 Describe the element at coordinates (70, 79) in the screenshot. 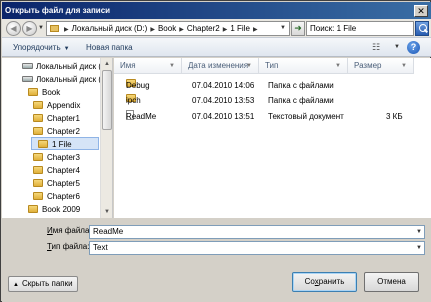

I see `tree-item-label: Локальный диск (I` at that location.